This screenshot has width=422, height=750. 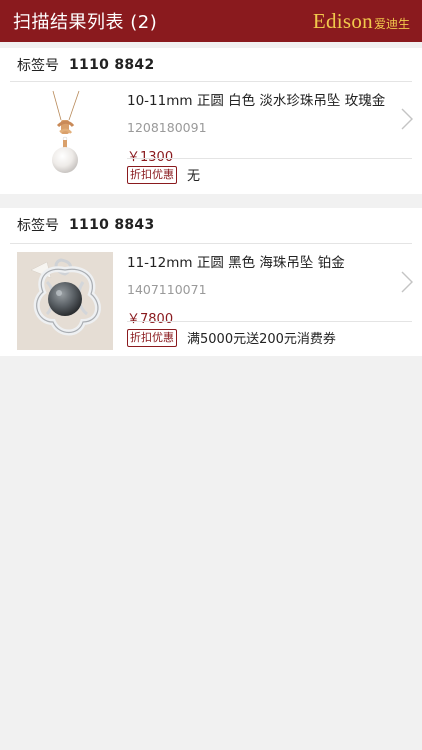 I want to click on tag-row: 标签号 1110 8843, so click(x=211, y=224).